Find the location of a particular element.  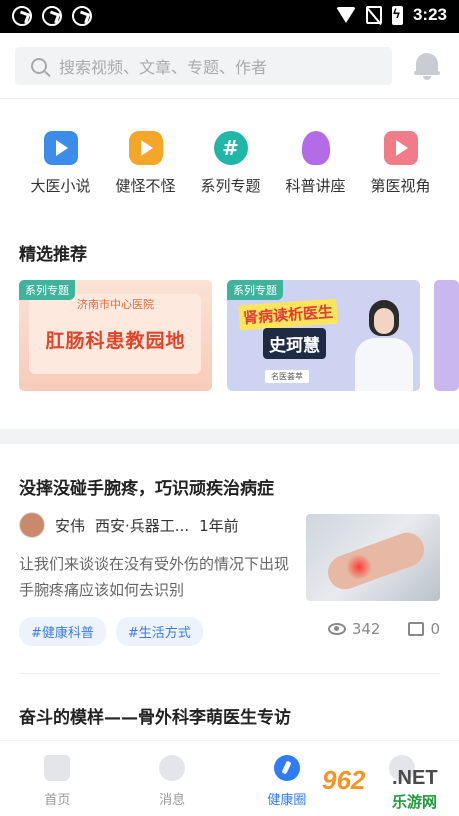

doctor-photo is located at coordinates (384, 345).